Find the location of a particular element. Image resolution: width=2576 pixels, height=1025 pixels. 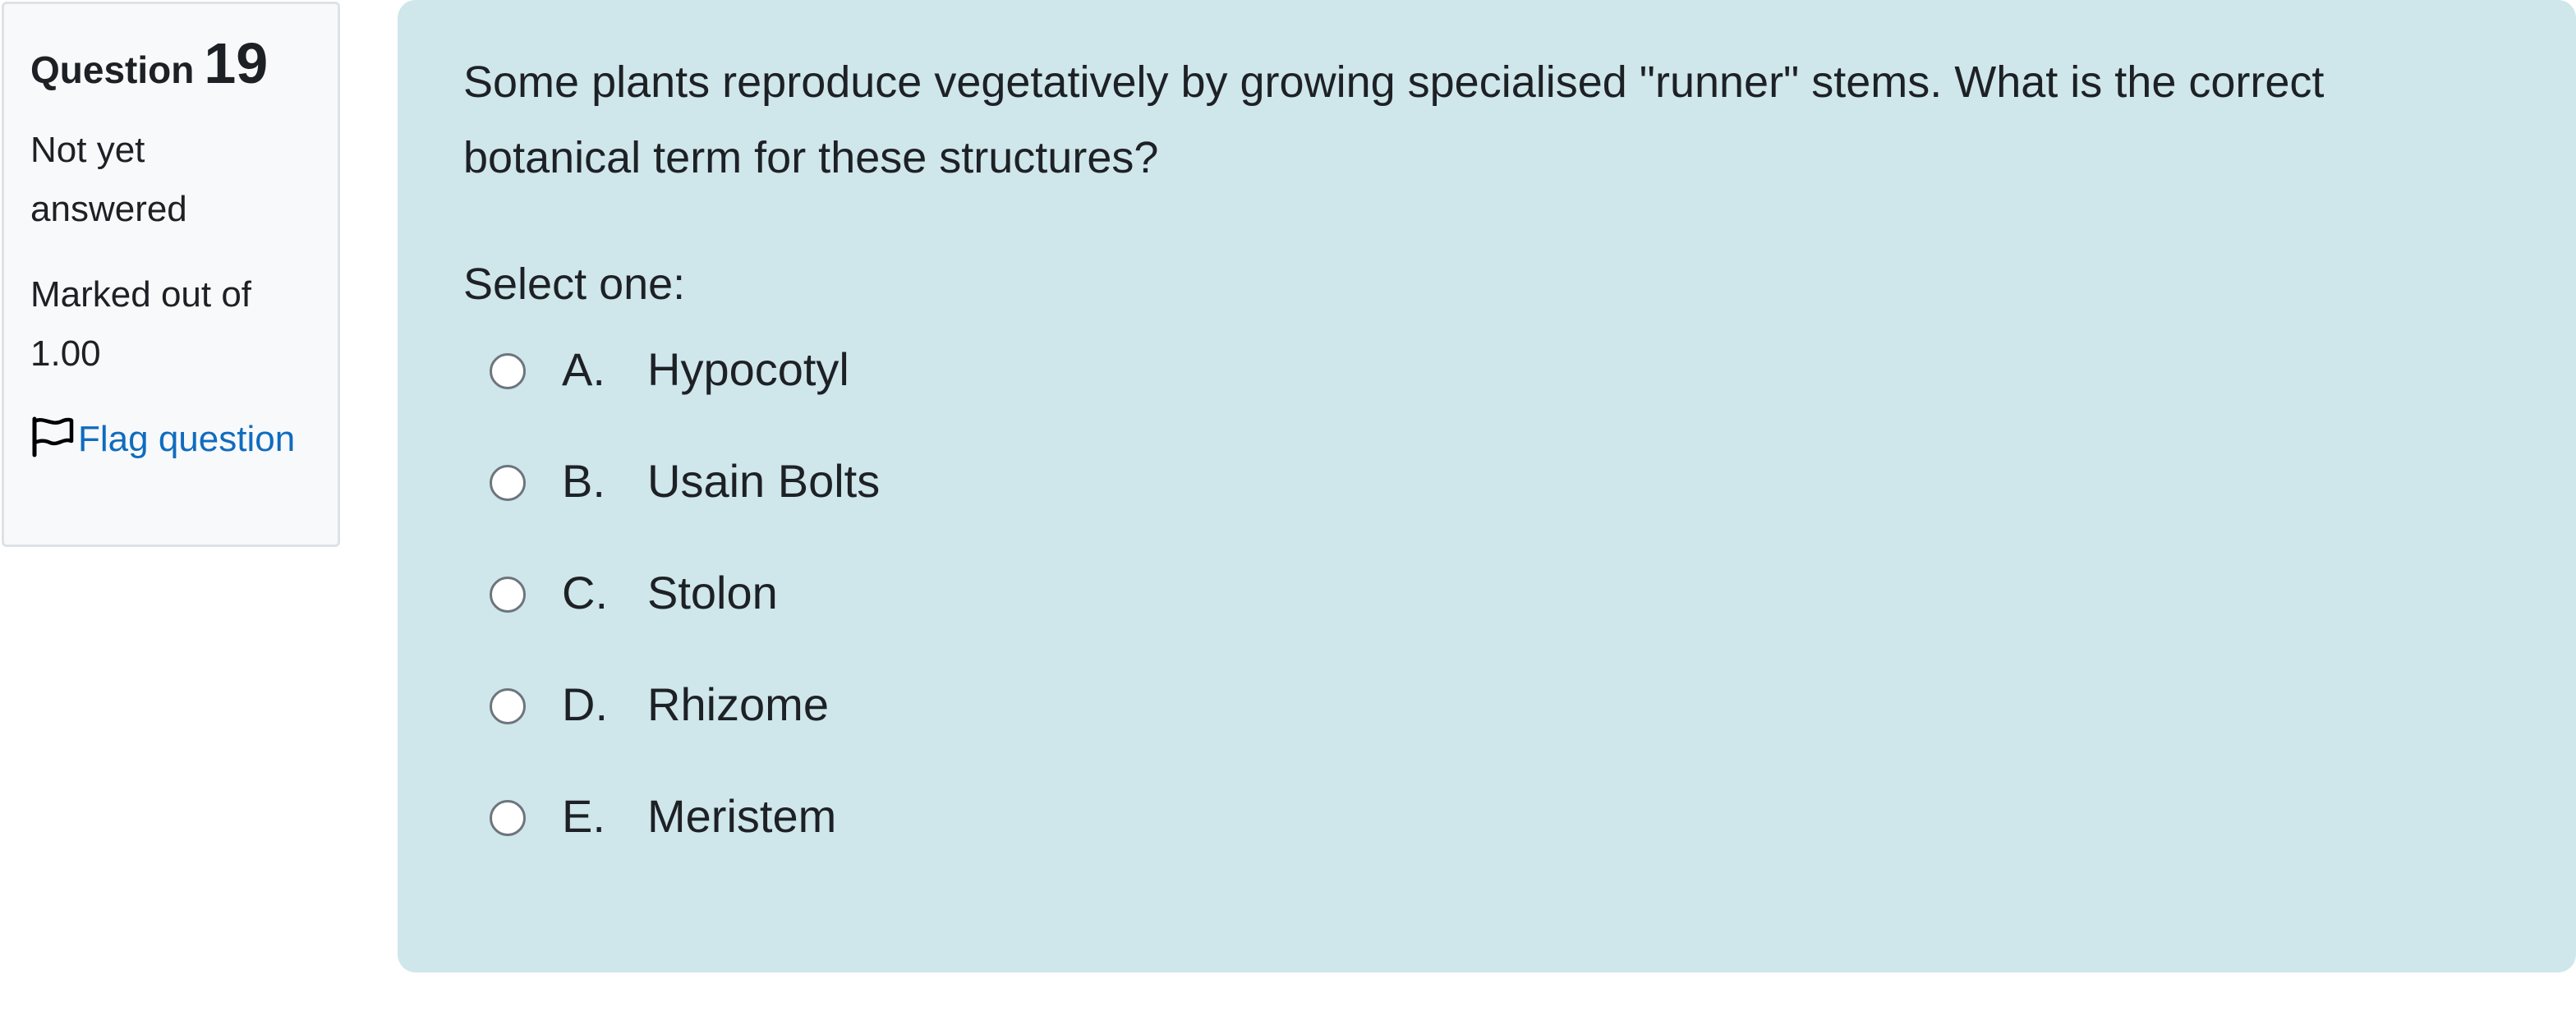

answer-d-letter: D. is located at coordinates (585, 704).